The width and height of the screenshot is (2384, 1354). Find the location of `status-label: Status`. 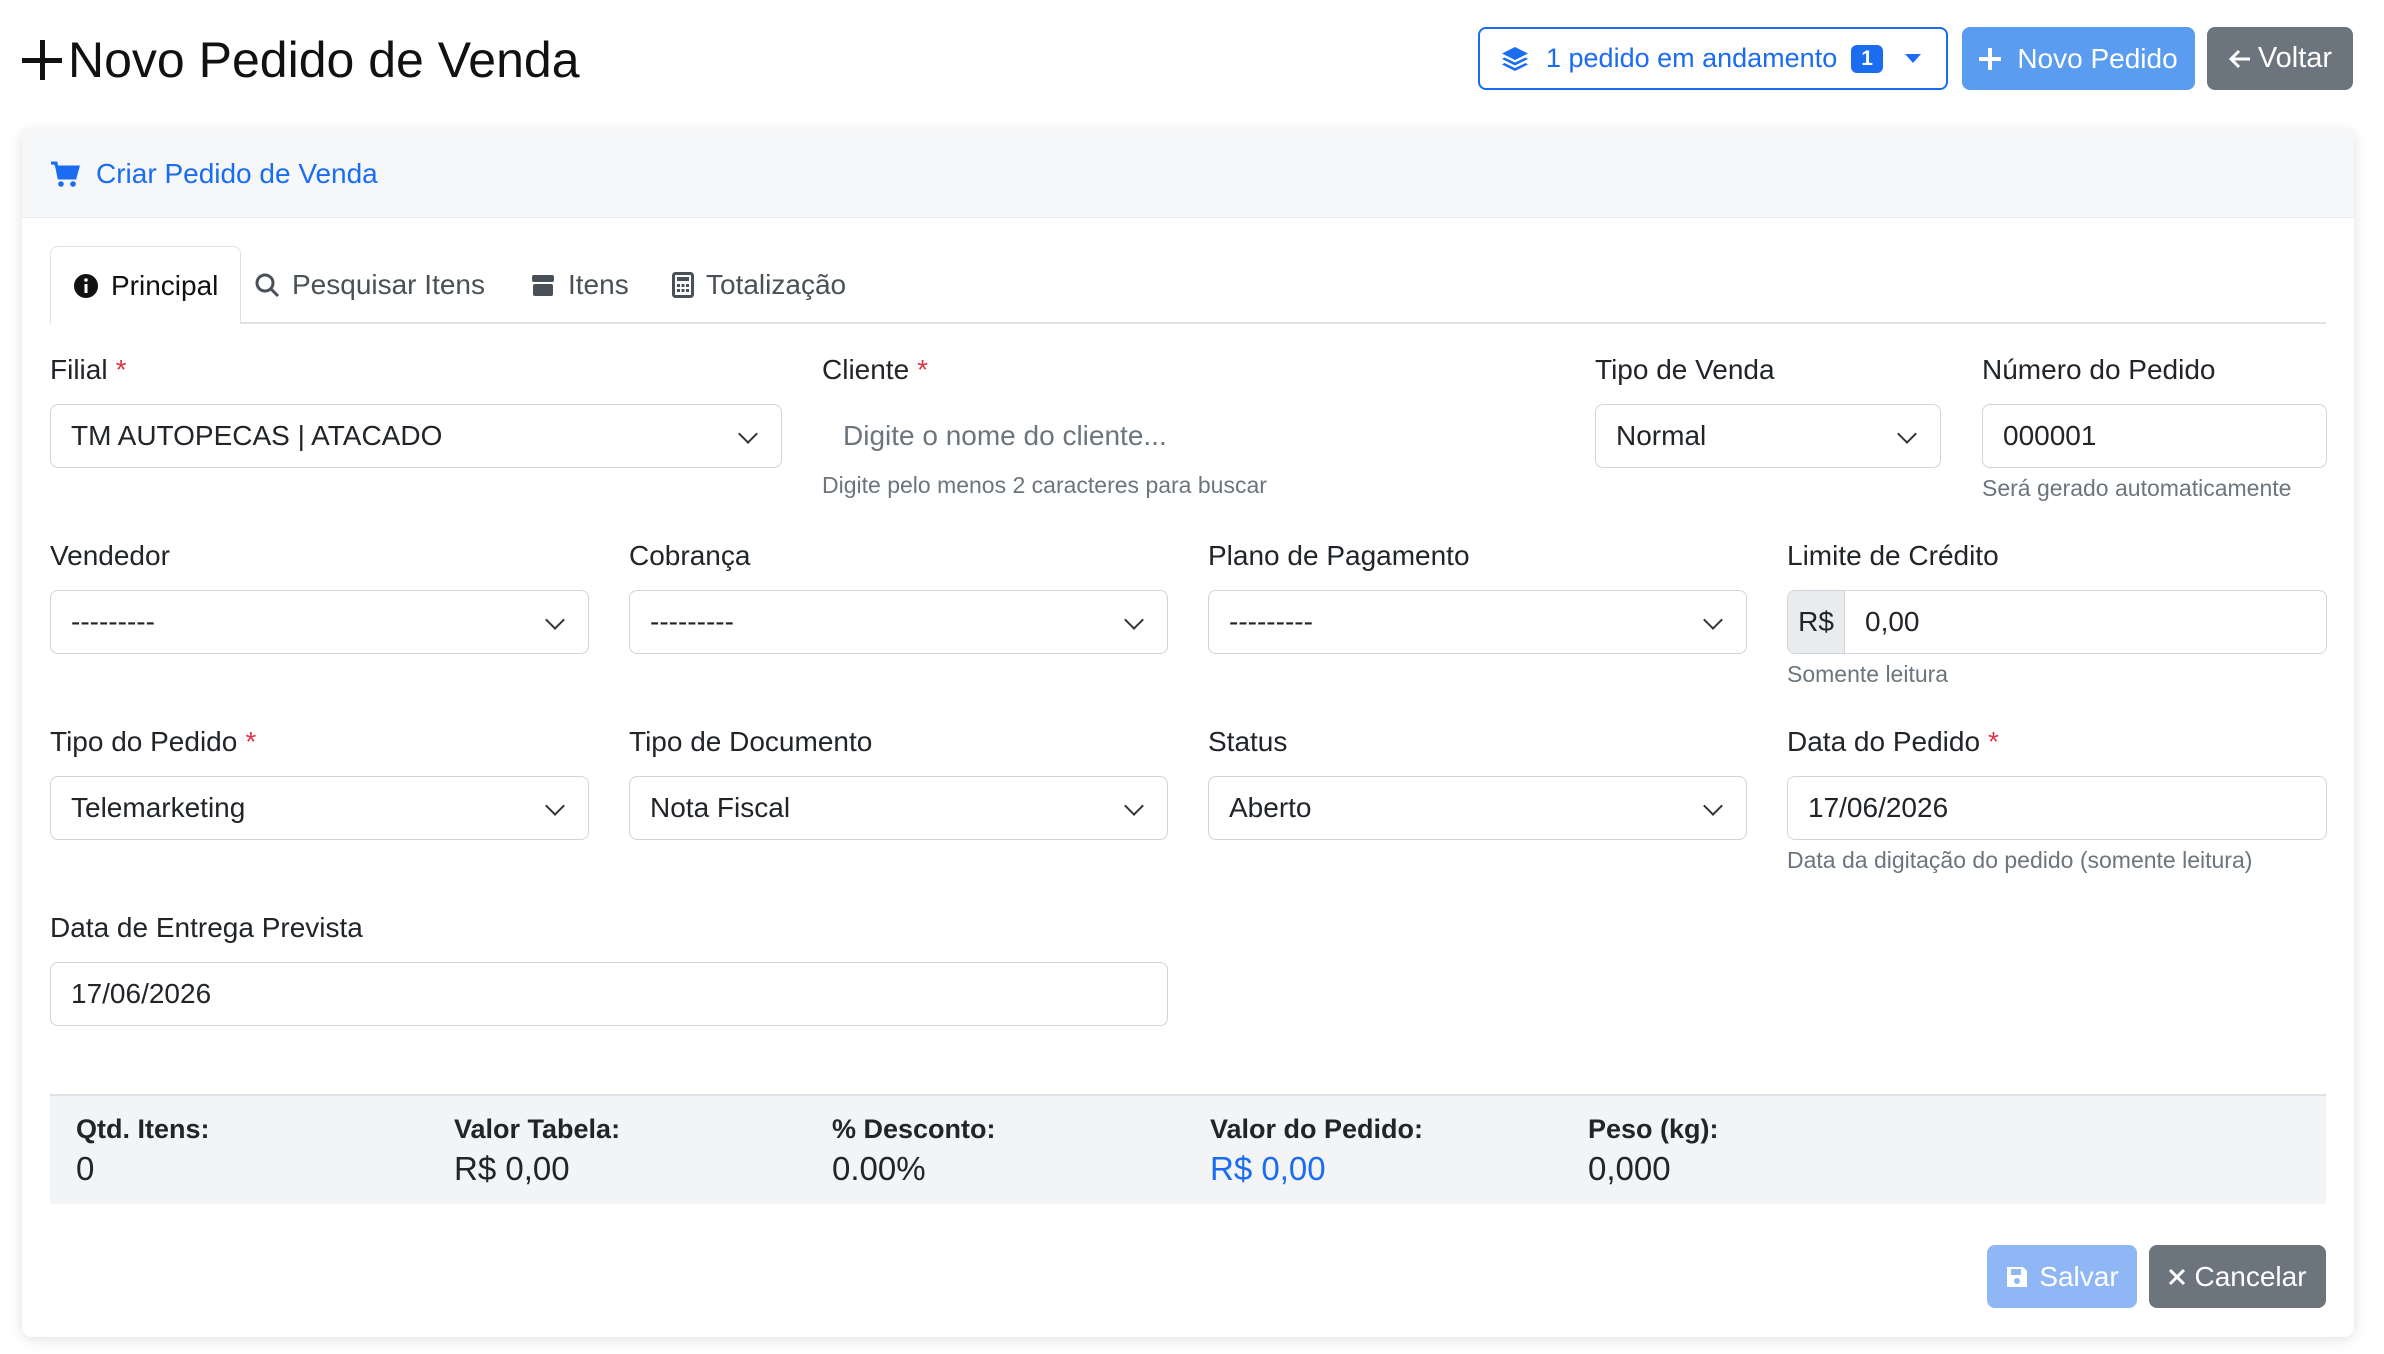

status-label: Status is located at coordinates (1248, 741).